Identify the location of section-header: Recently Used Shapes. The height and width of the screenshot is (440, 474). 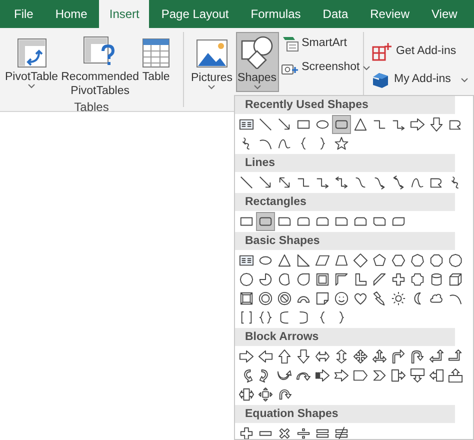
(345, 105).